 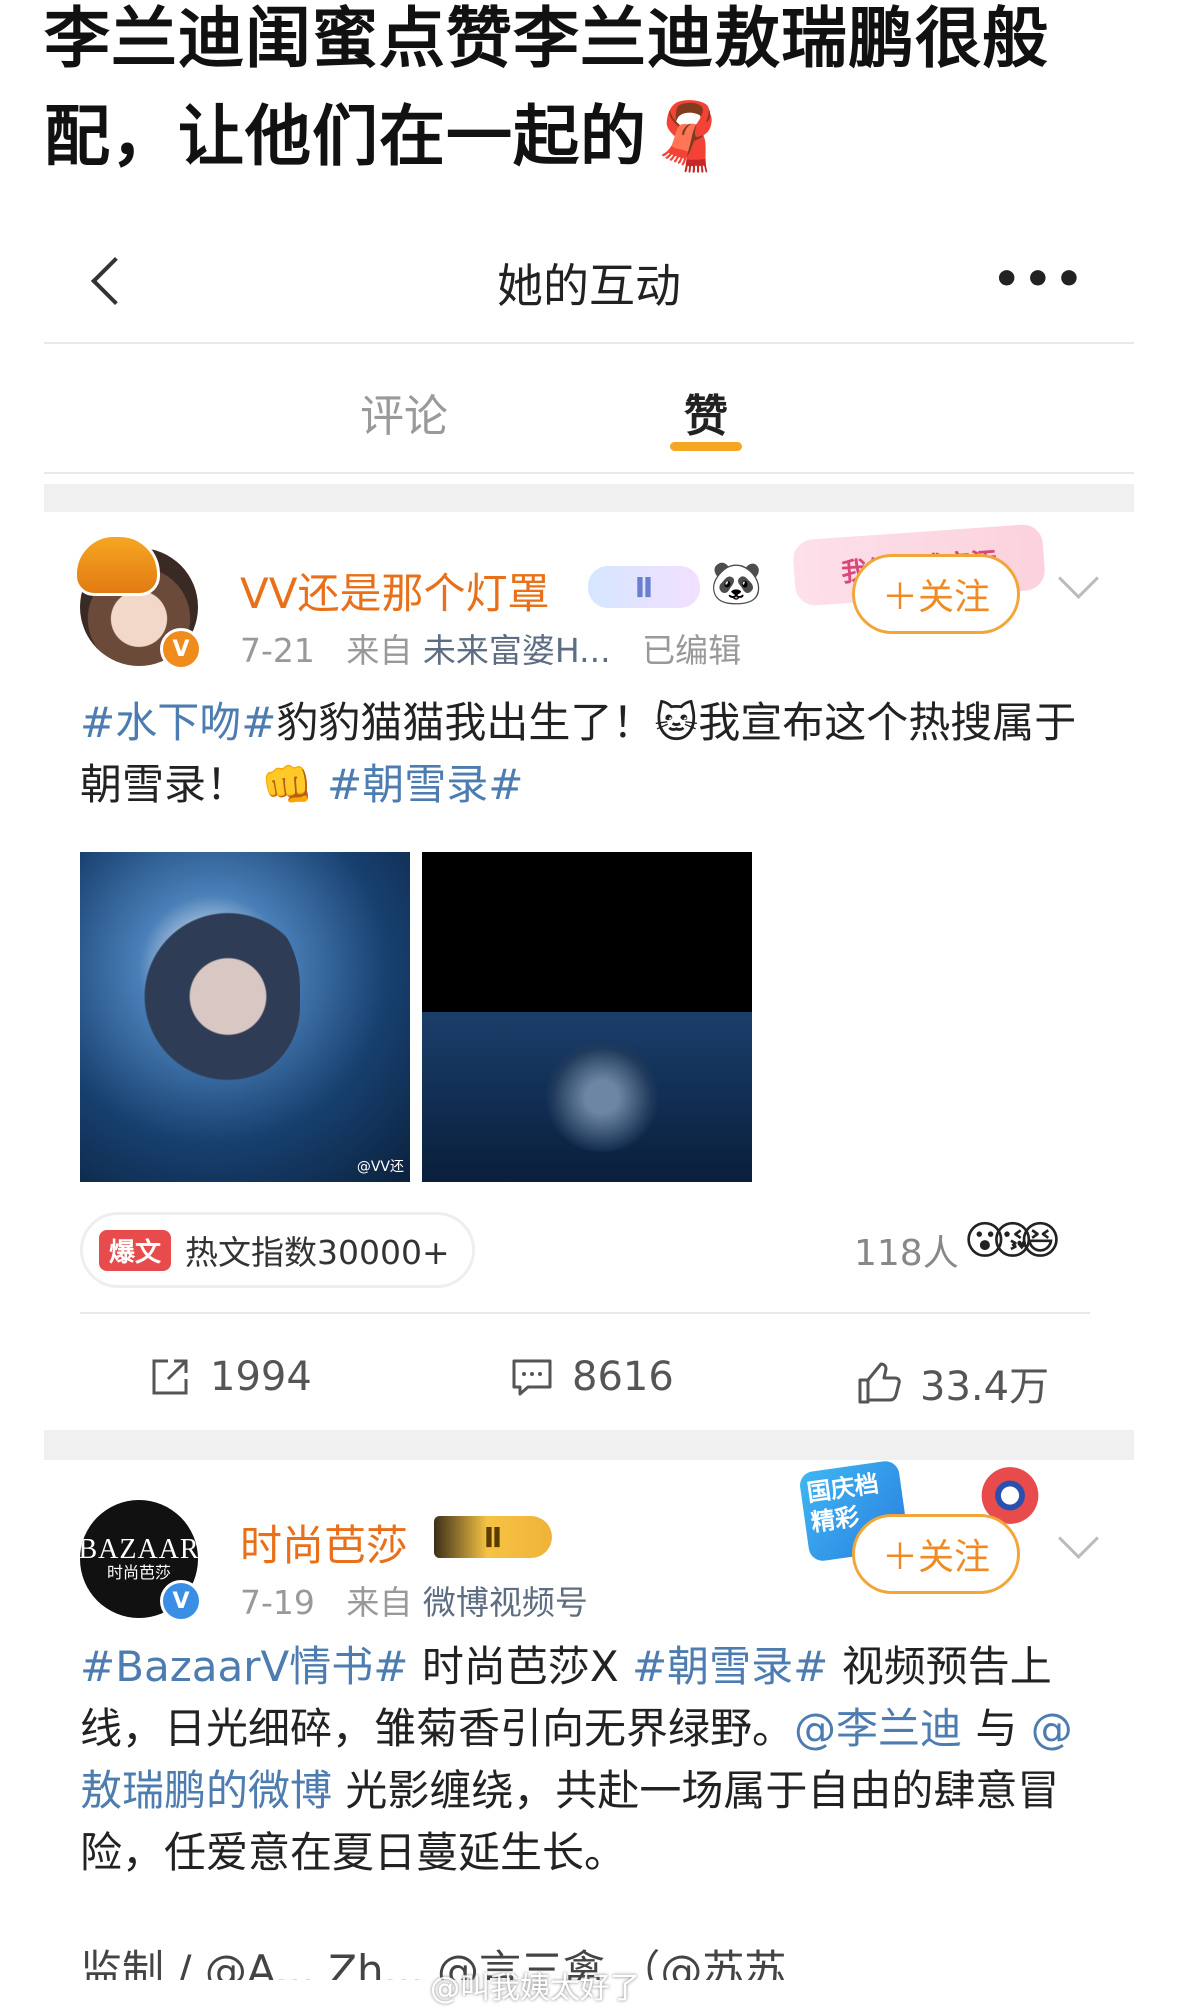 I want to click on edited-label: 已编辑, so click(x=692, y=650).